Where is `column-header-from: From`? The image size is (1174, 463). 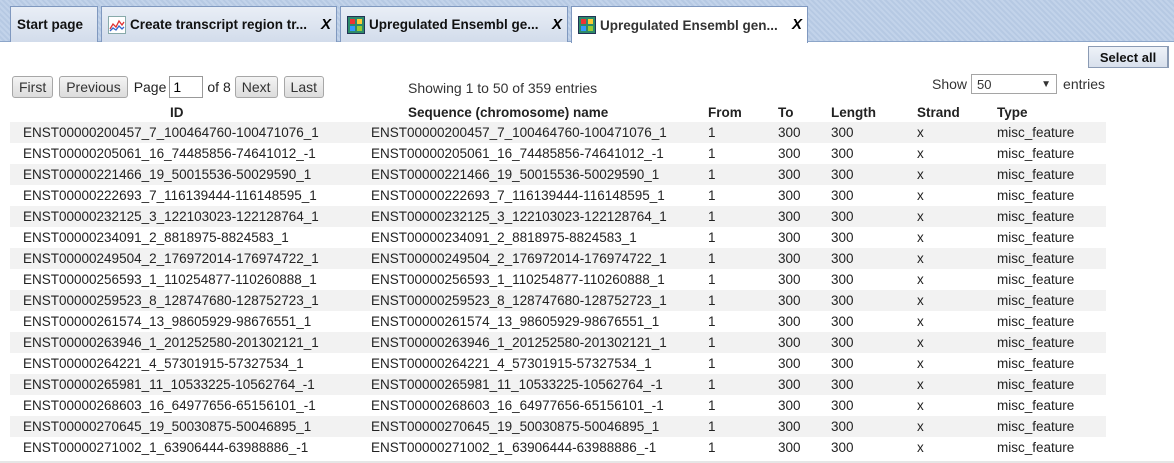 column-header-from: From is located at coordinates (743, 112).